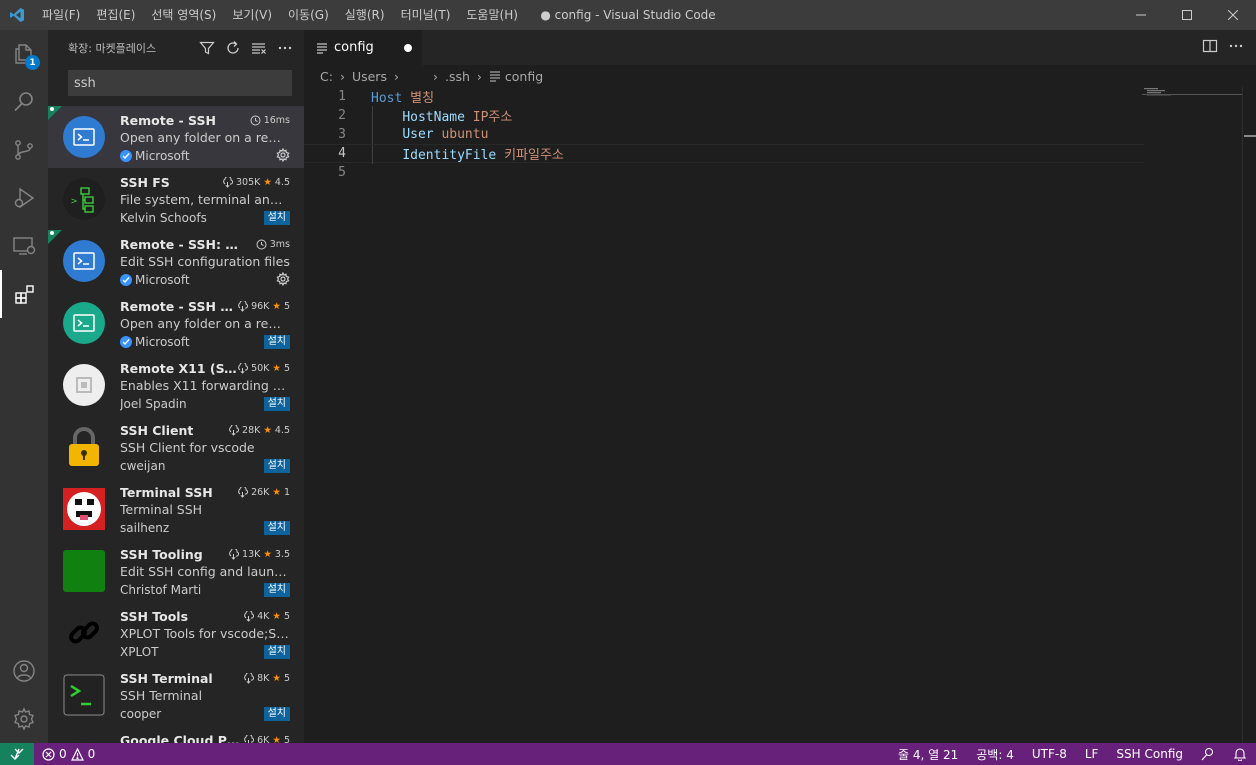 This screenshot has height=765, width=1256. I want to click on extension-publisher: cweijan, so click(142, 466).